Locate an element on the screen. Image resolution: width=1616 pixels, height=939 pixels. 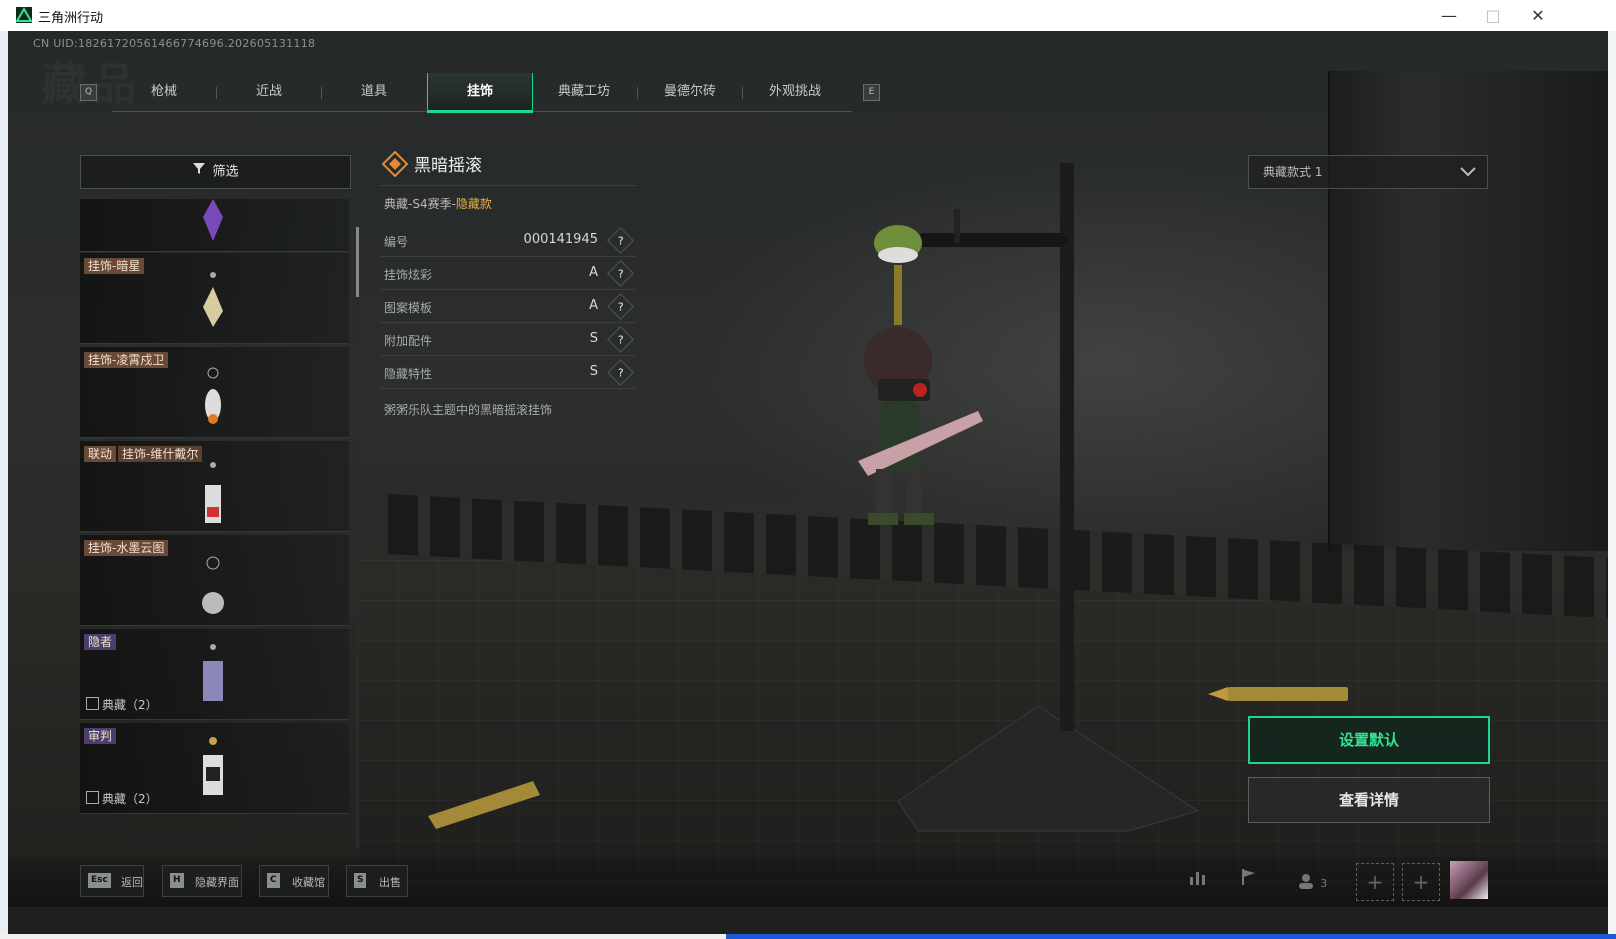
tab-firearms: 枪械 is located at coordinates (164, 92).